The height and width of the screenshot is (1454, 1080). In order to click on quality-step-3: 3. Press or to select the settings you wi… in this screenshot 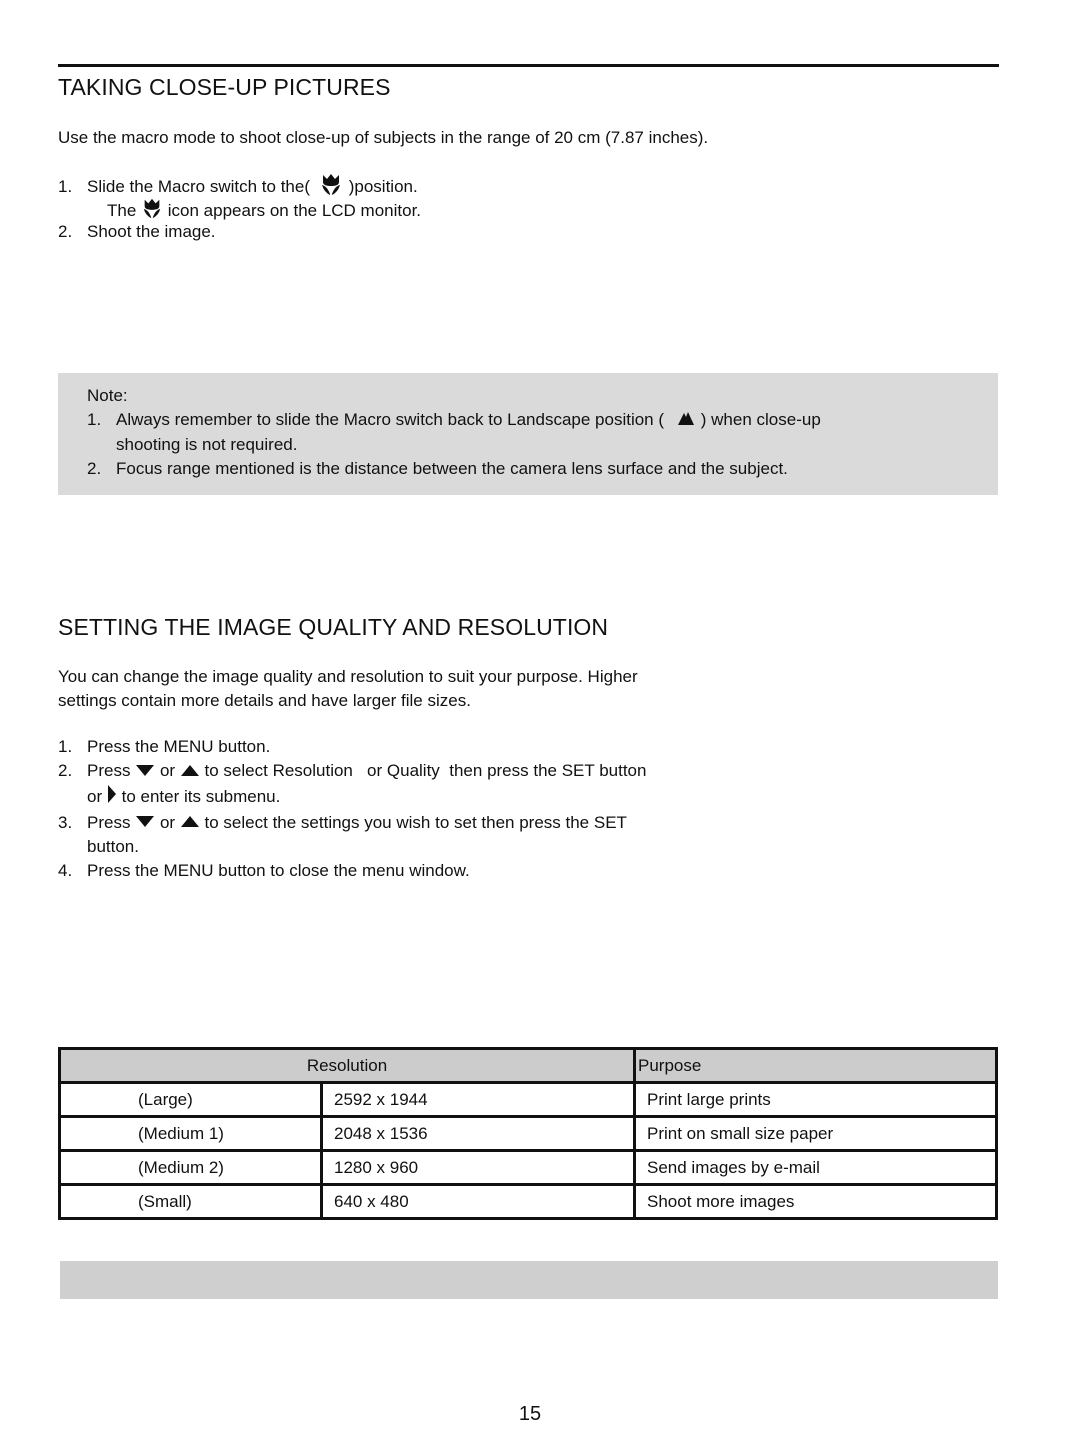, I will do `click(352, 823)`.